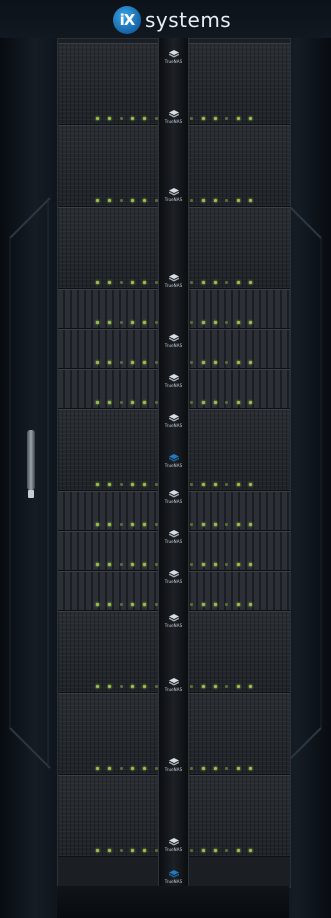 The width and height of the screenshot is (331, 918). What do you see at coordinates (127, 20) in the screenshot?
I see `ix-badge-icon: iX` at bounding box center [127, 20].